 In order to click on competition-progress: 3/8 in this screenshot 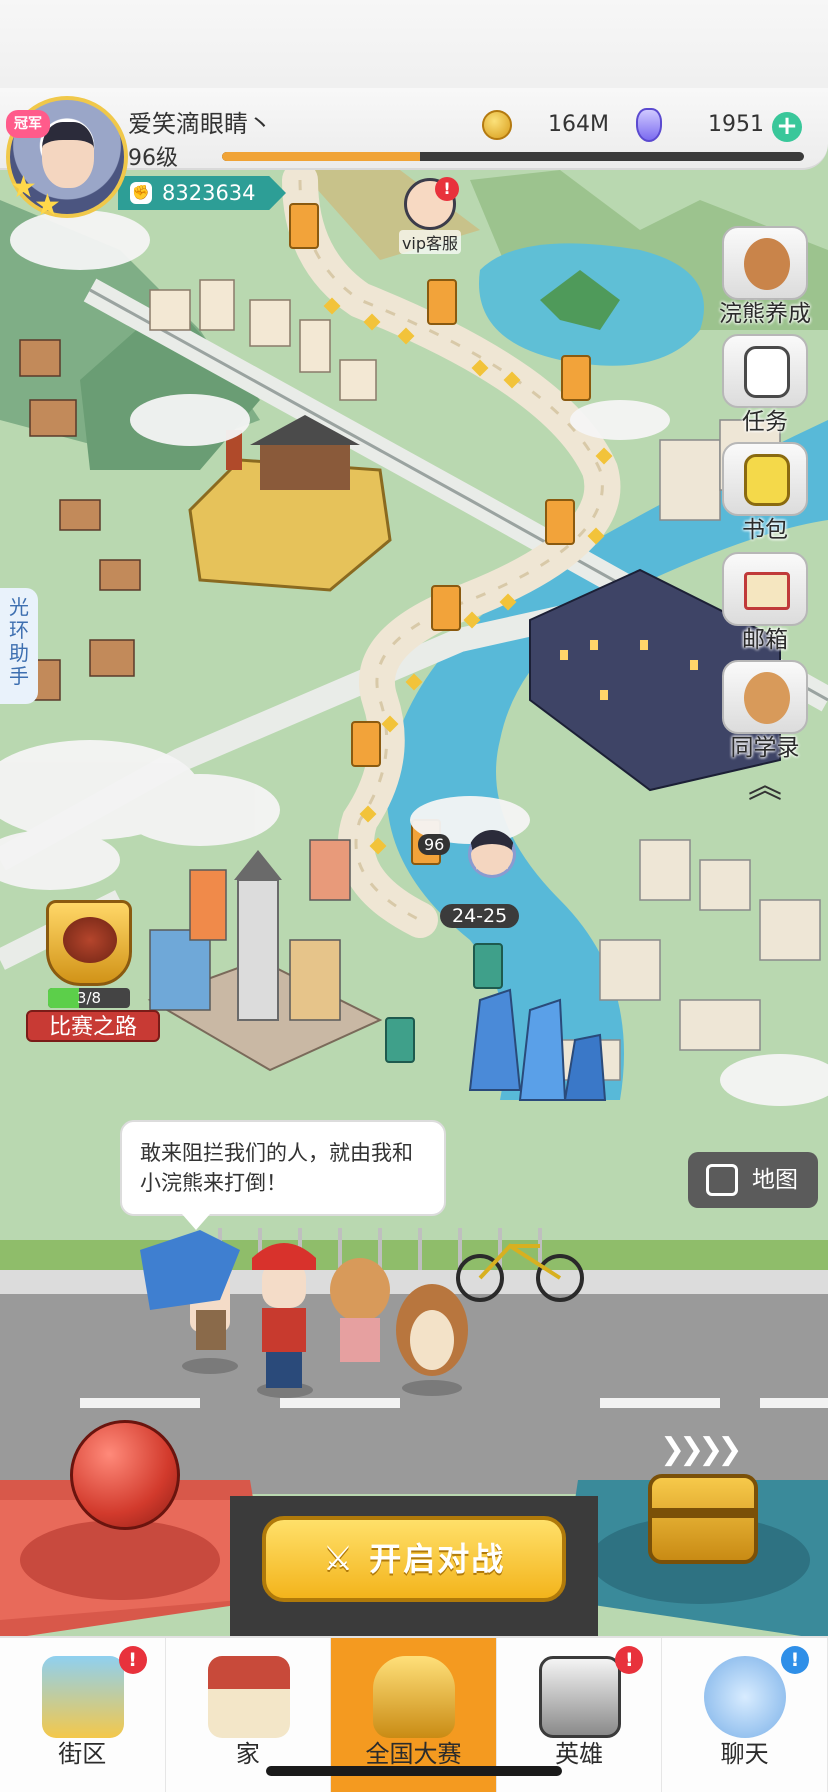, I will do `click(89, 998)`.